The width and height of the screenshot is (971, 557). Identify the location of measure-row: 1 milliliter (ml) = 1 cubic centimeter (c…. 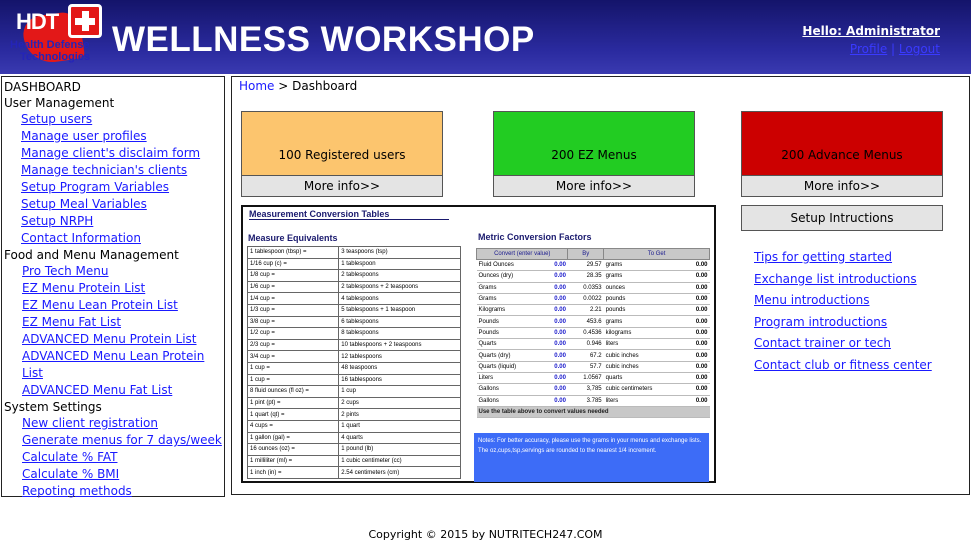
(353, 461).